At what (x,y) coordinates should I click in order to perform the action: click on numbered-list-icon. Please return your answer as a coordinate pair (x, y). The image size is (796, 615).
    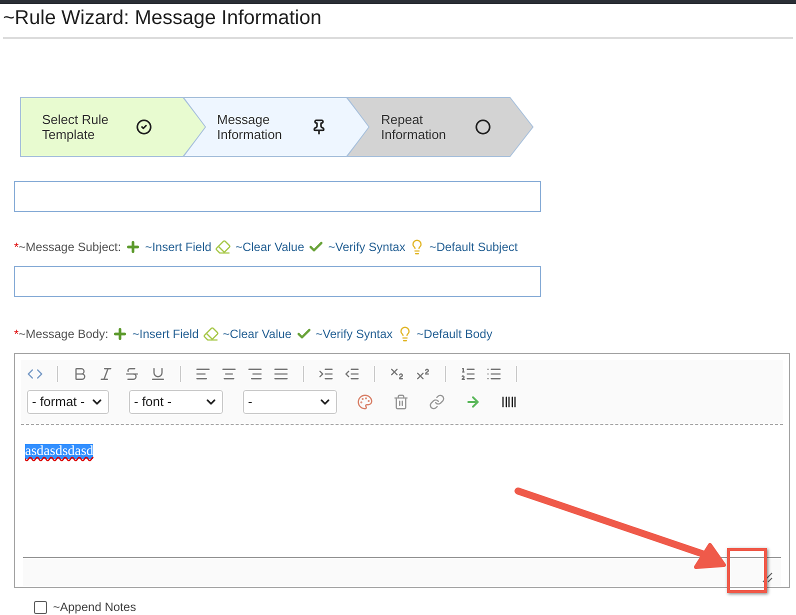
    Looking at the image, I should click on (468, 374).